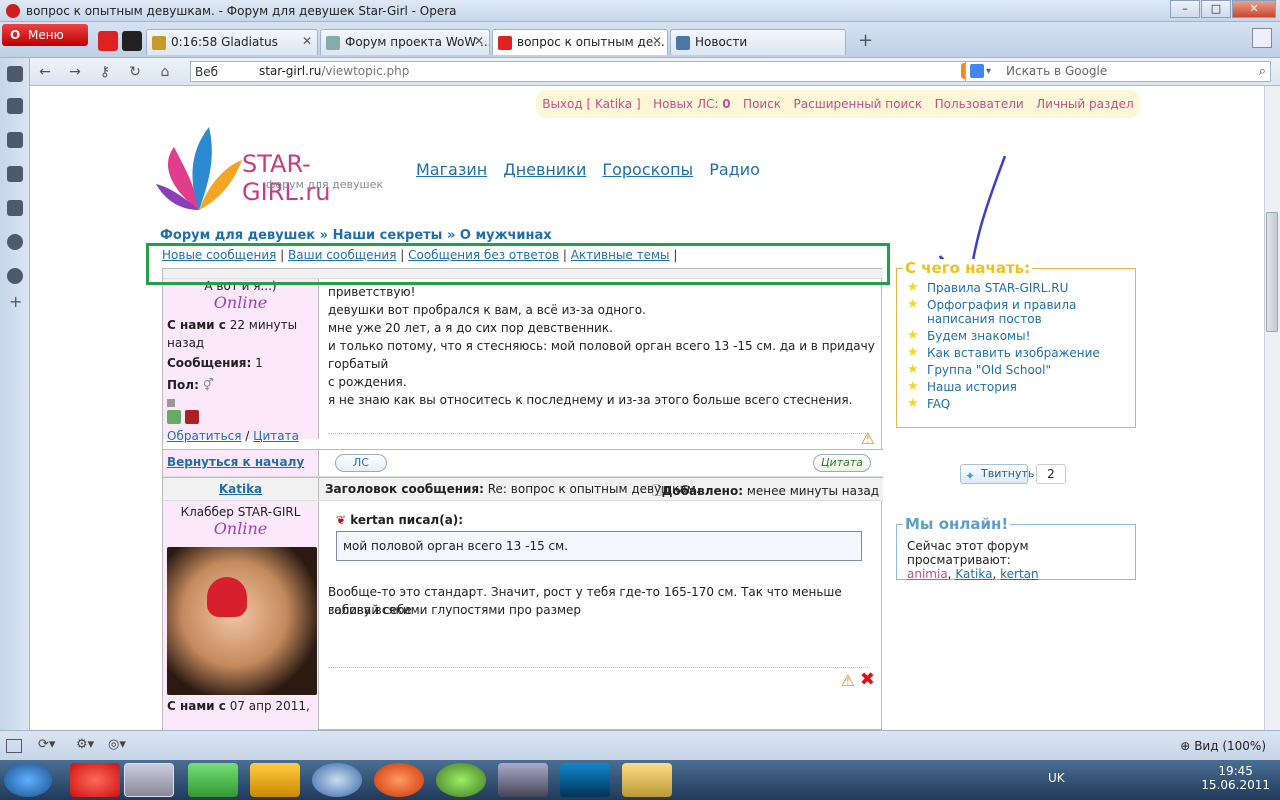 This screenshot has width=1280, height=800. What do you see at coordinates (15, 106) in the screenshot?
I see `settings-icon` at bounding box center [15, 106].